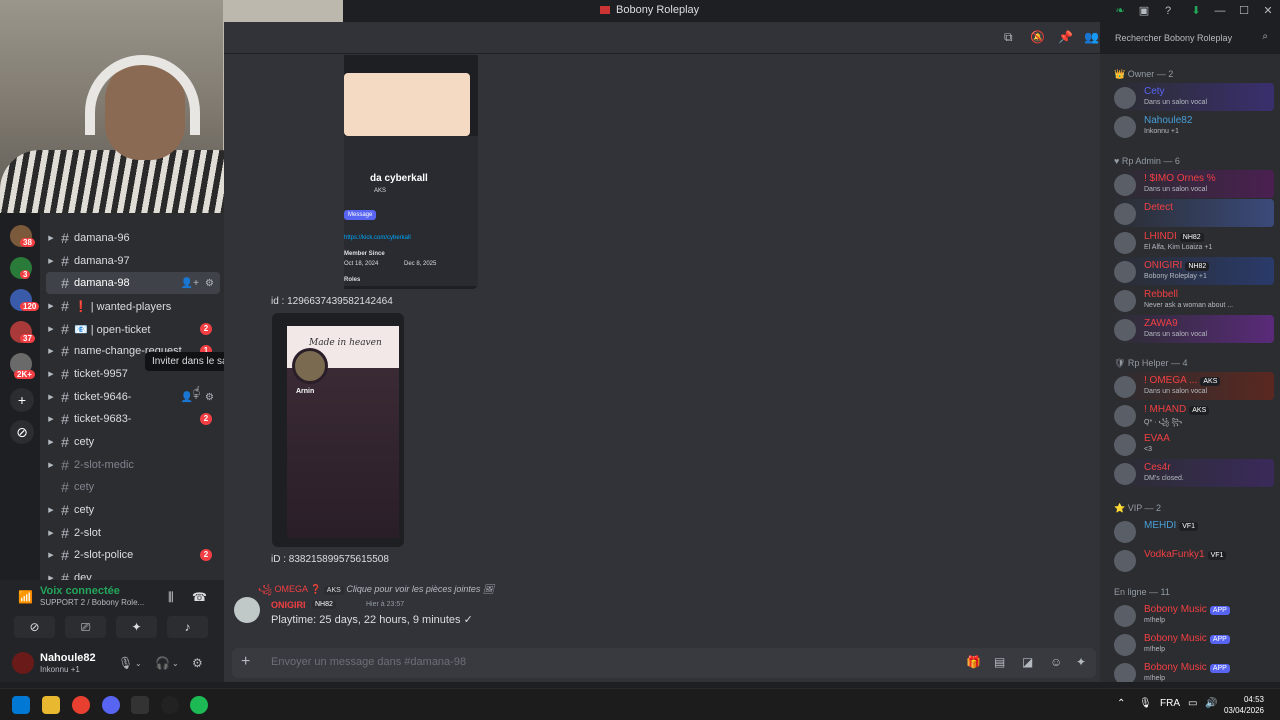 The height and width of the screenshot is (720, 1280). I want to click on maximize-button: ☐, so click(1244, 11).